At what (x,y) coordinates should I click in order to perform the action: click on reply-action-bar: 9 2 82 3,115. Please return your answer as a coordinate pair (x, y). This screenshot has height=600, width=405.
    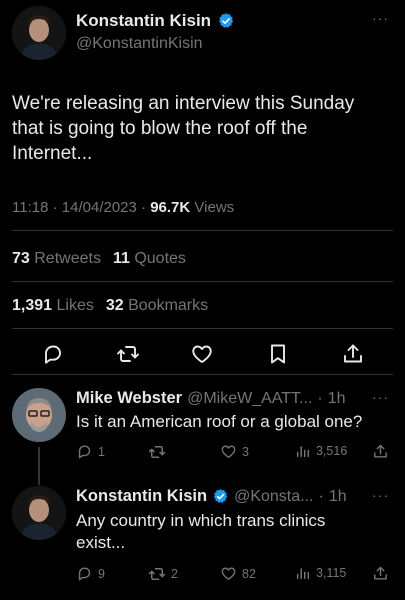
    Looking at the image, I should click on (236, 575).